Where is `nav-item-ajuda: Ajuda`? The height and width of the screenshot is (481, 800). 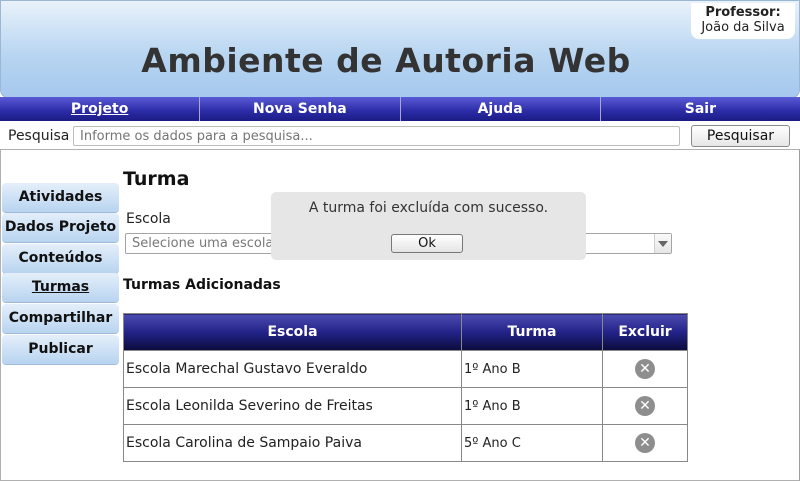 nav-item-ajuda: Ajuda is located at coordinates (500, 109).